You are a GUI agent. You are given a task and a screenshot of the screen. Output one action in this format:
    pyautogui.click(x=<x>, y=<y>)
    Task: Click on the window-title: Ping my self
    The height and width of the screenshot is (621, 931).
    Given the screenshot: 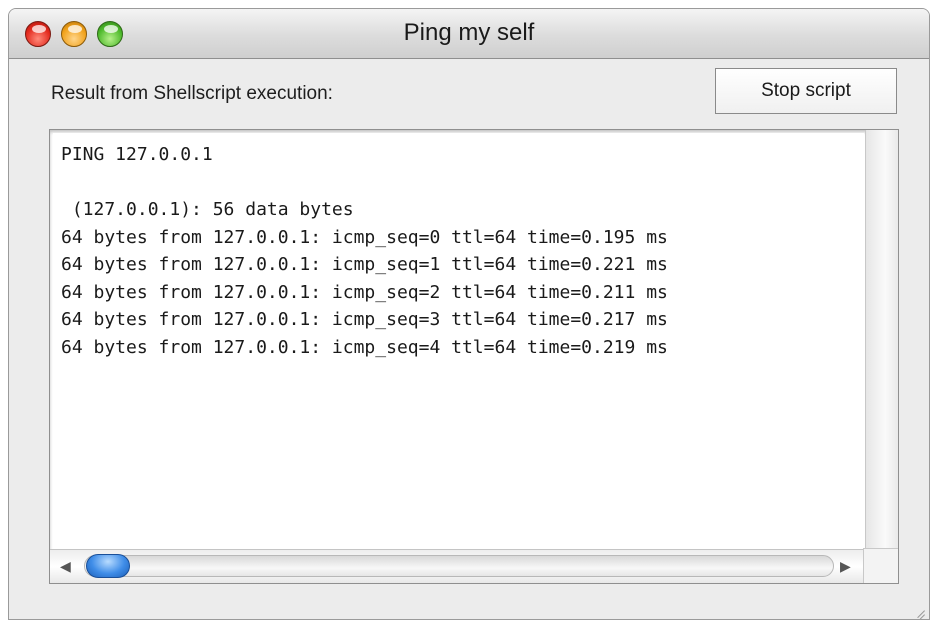 What is the action you would take?
    pyautogui.click(x=469, y=32)
    